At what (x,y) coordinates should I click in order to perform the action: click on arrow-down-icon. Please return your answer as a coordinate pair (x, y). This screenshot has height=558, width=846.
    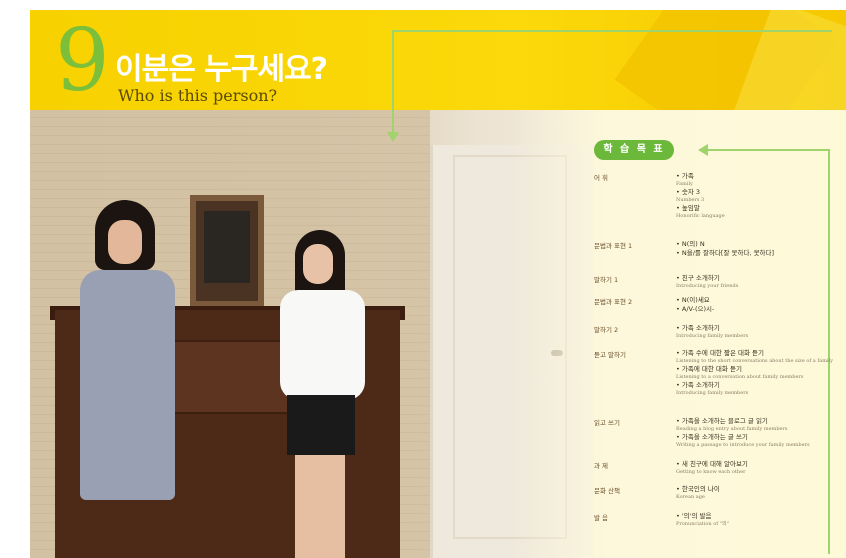
    Looking at the image, I should click on (393, 137).